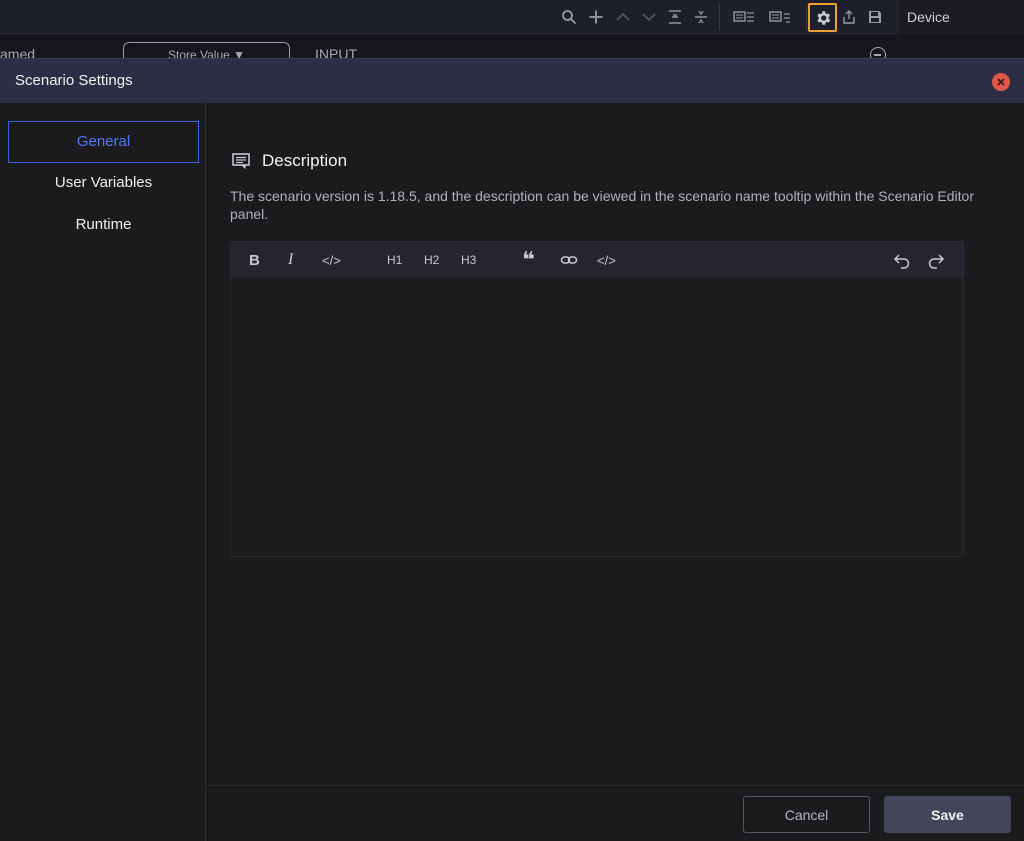 The image size is (1024, 841). Describe the element at coordinates (241, 161) in the screenshot. I see `comment-icon` at that location.